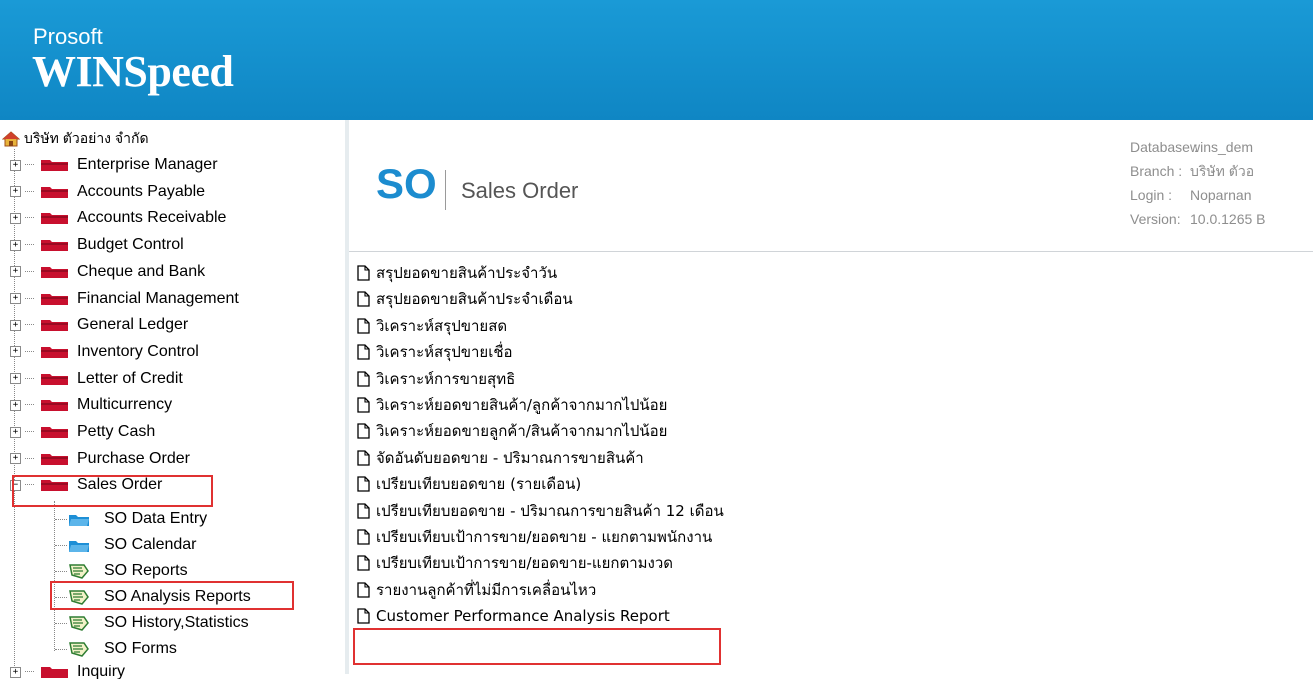  Describe the element at coordinates (522, 405) in the screenshot. I see `report-label: วิเคราะห์ยอดขายสินค้า/ลูกค้าจากมากไปน้อย` at that location.